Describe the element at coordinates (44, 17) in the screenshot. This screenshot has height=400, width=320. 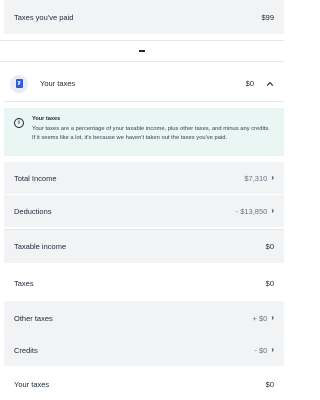
I see `taxes-paid-label: Taxes you've paid` at that location.